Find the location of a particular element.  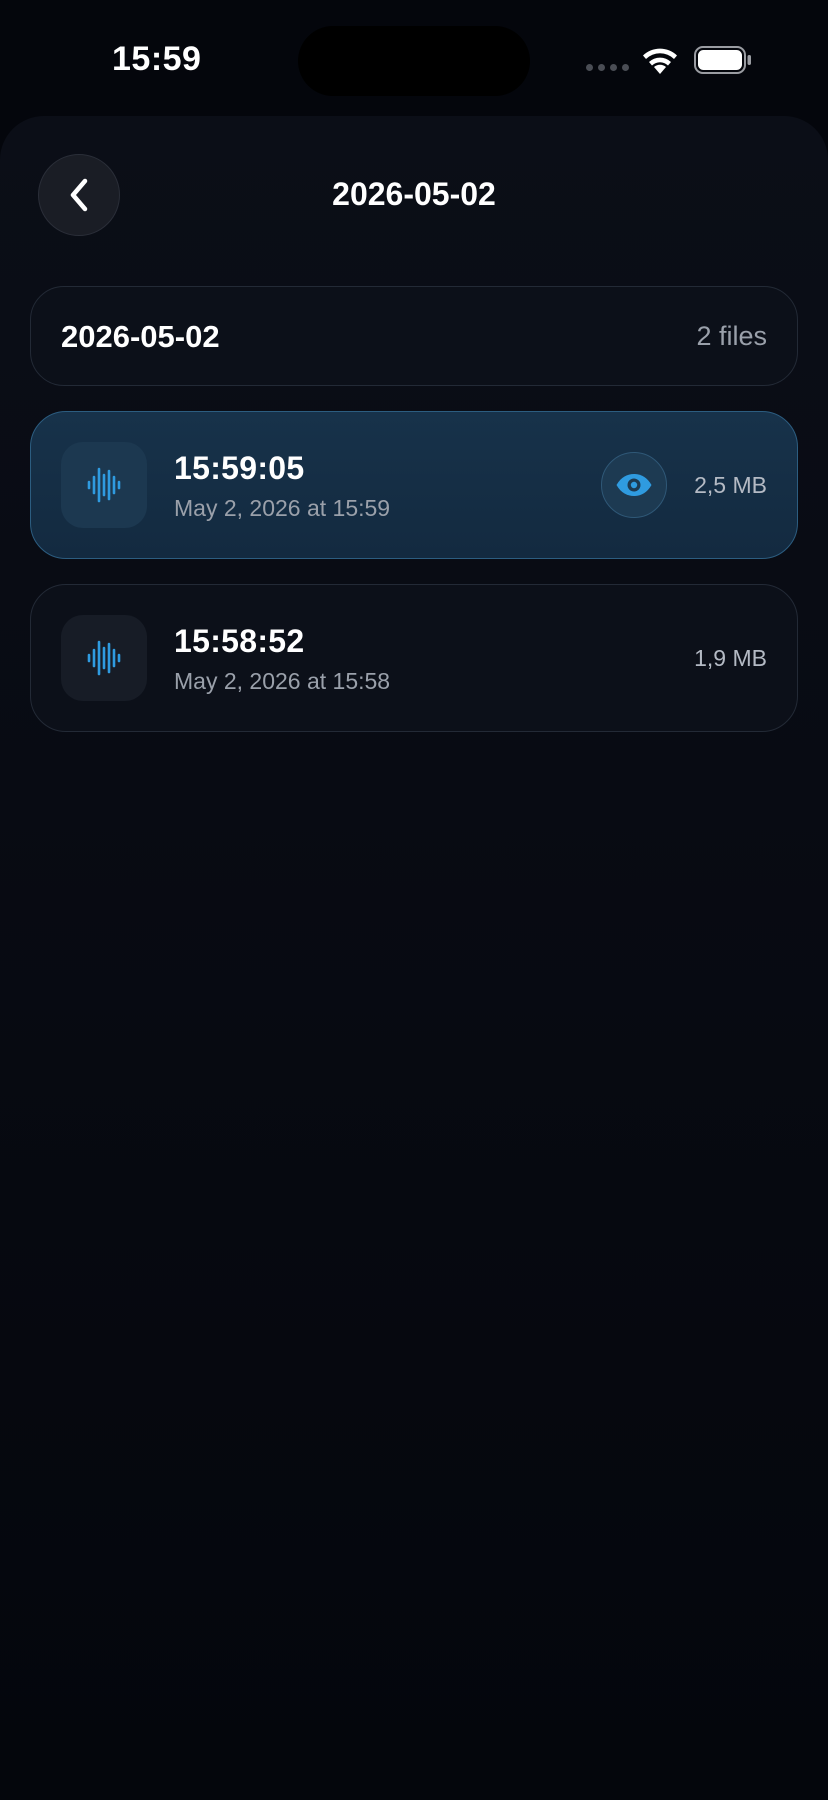

preview-button is located at coordinates (634, 485).